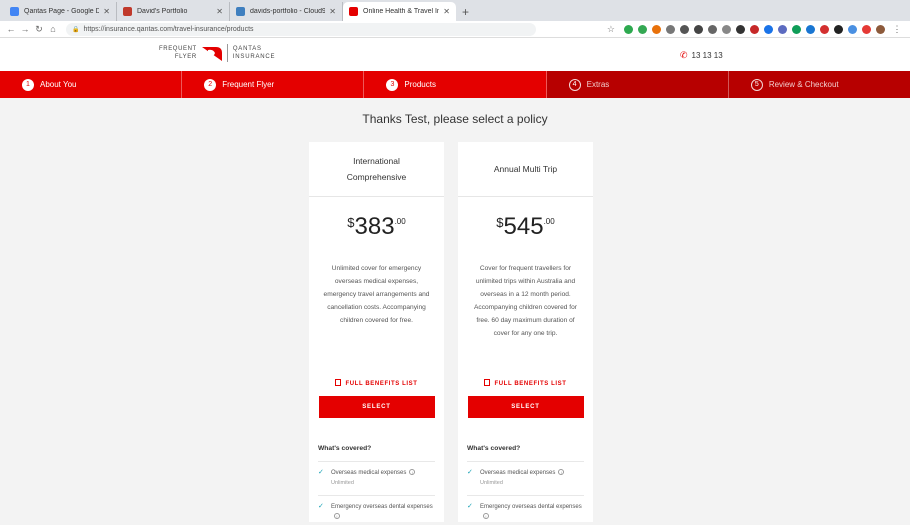 The width and height of the screenshot is (910, 525). I want to click on browser-tab: davids-portfolio - Cloud9 ✕, so click(286, 11).